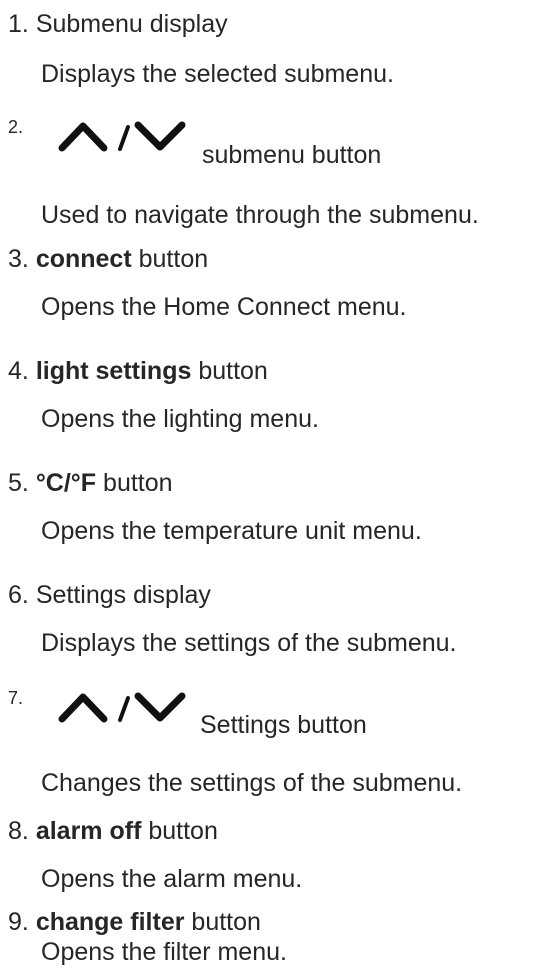  What do you see at coordinates (66, 483) in the screenshot?
I see `item-bold-name: °C/°F` at bounding box center [66, 483].